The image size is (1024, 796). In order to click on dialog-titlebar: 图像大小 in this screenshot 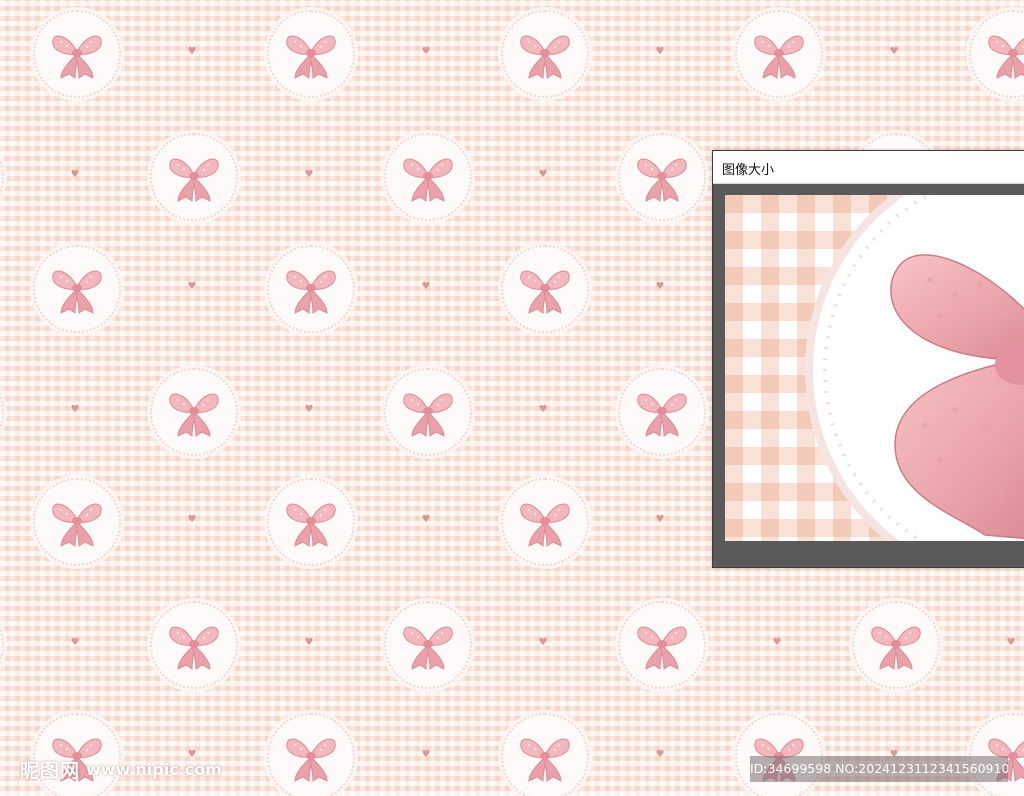, I will do `click(868, 167)`.